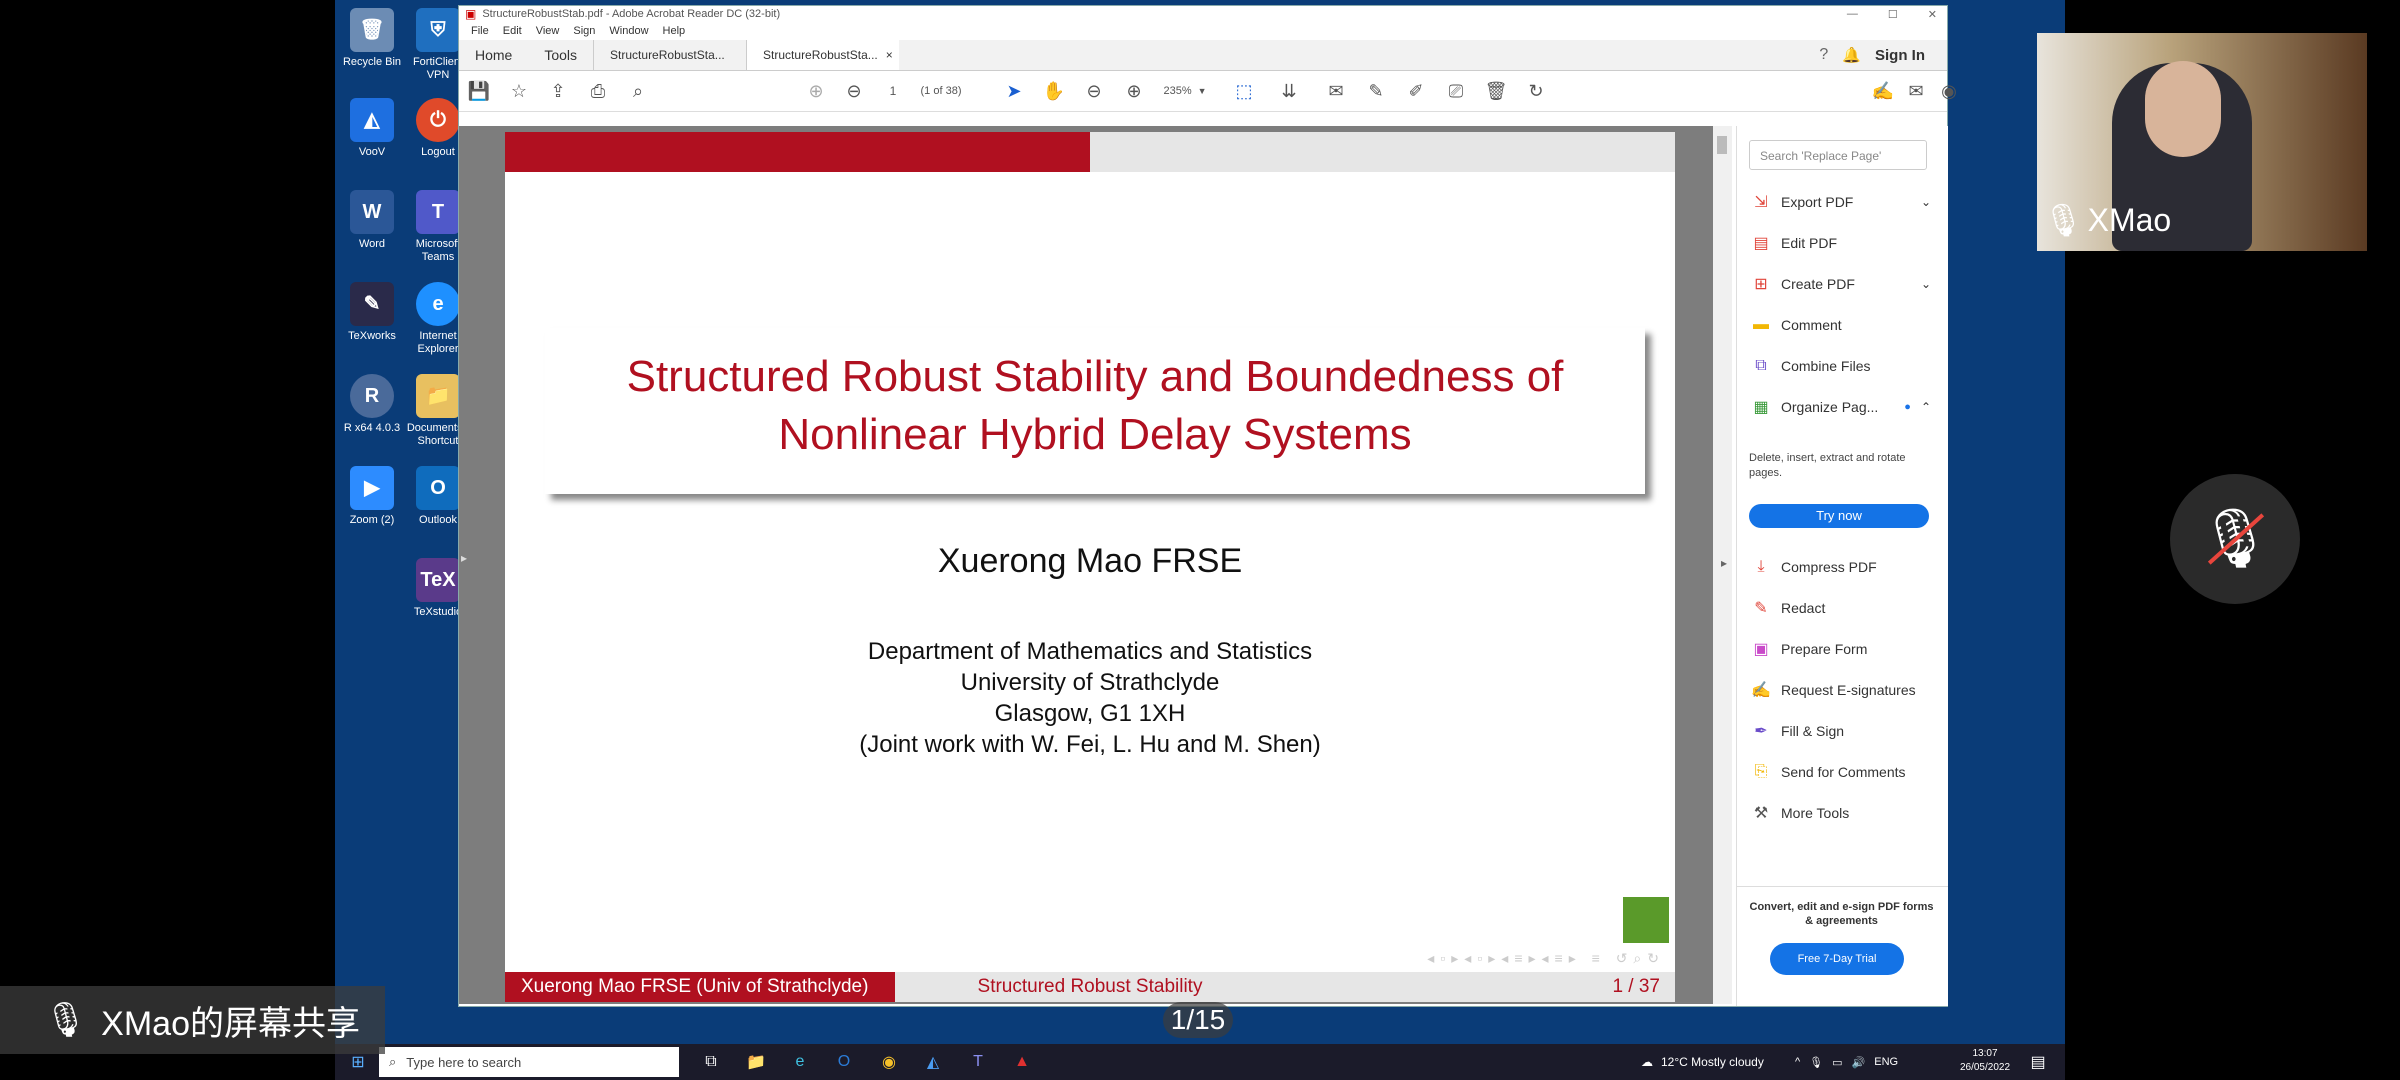 The height and width of the screenshot is (1080, 2400). I want to click on taskbar-clock: 13:07 26/05/2022, so click(1985, 1061).